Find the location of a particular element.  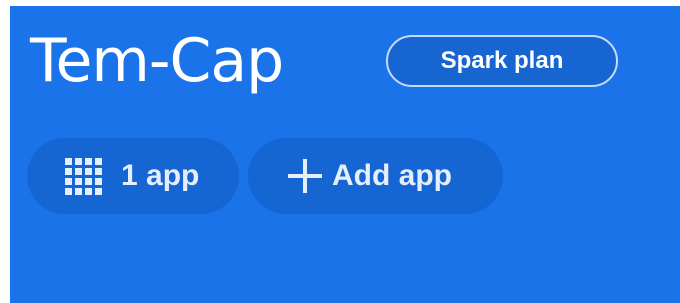

apps-count-label: 1 app is located at coordinates (160, 175).